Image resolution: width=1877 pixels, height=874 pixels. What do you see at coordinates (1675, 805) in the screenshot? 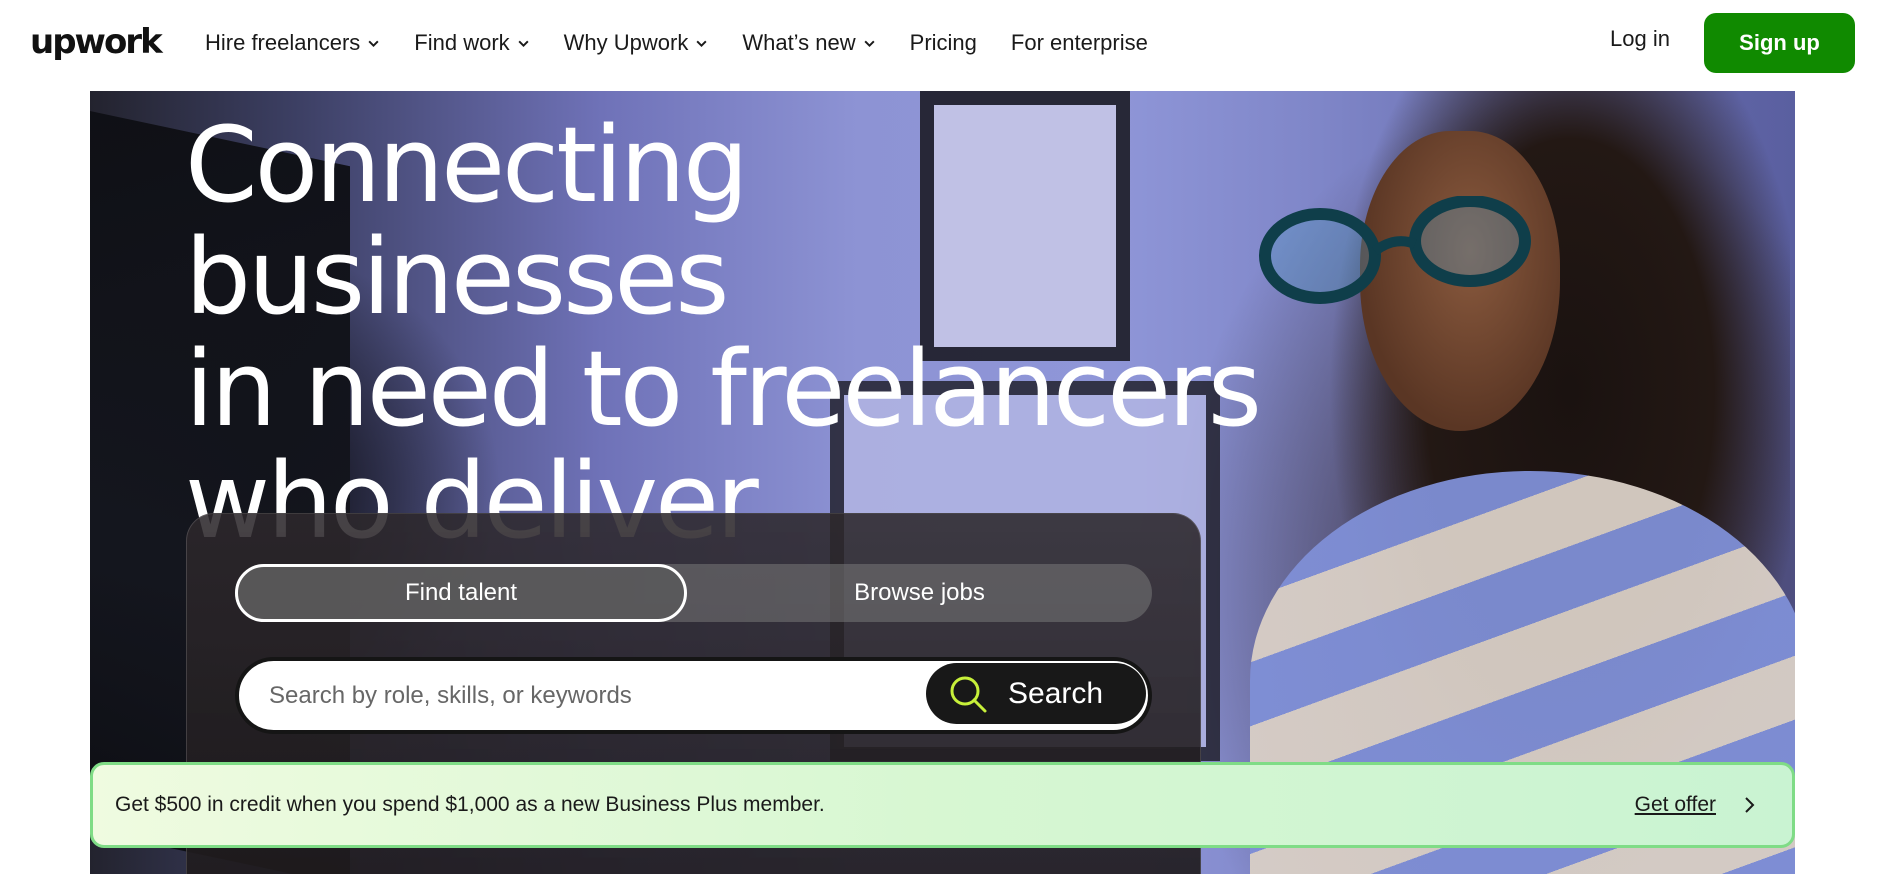
I see `get-offer-link: Get offer` at bounding box center [1675, 805].